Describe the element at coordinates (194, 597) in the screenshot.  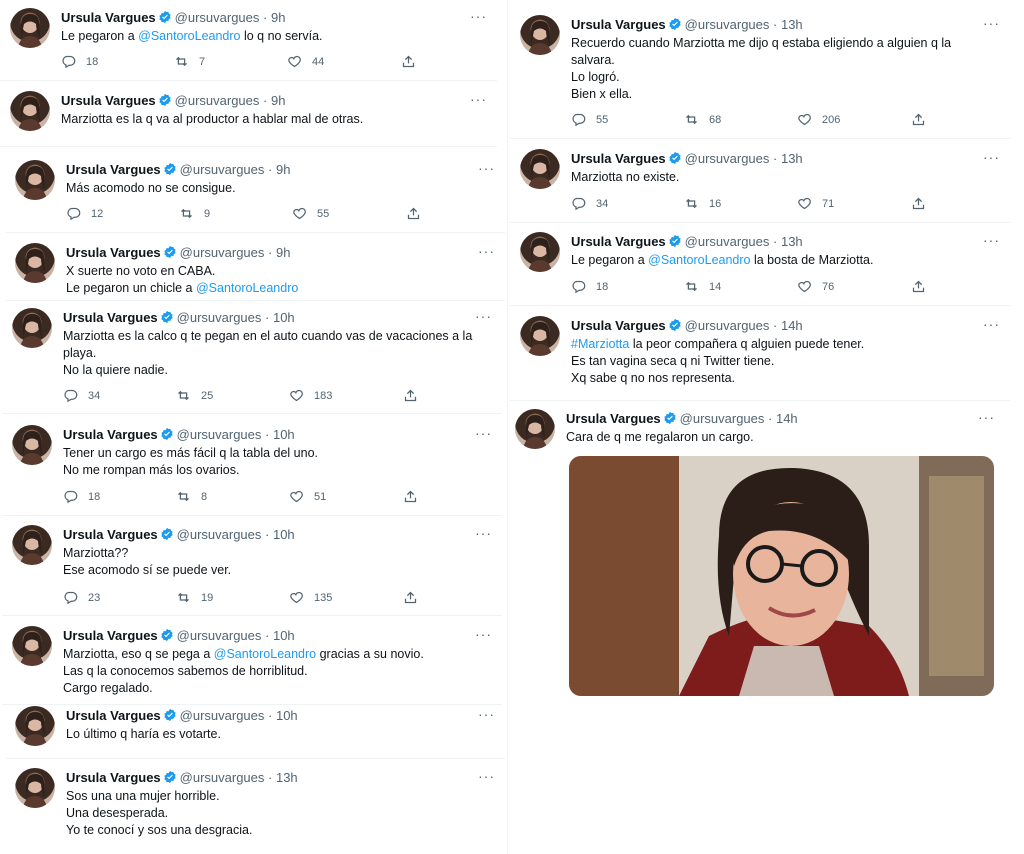
I see `retweet-button: 19` at that location.